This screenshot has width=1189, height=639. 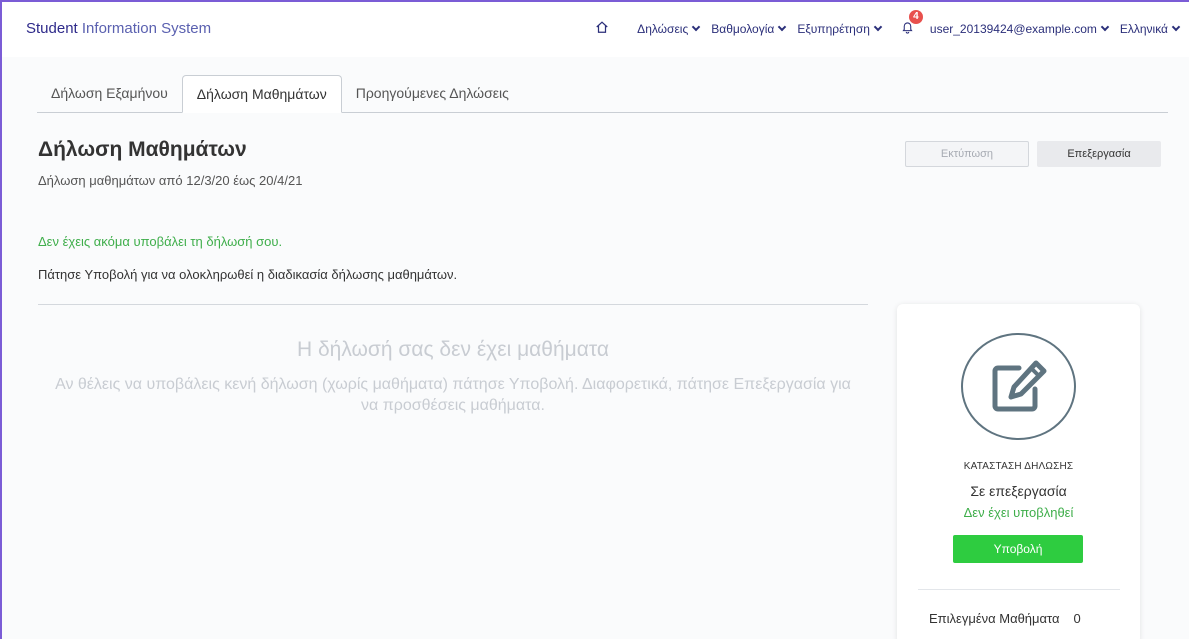 What do you see at coordinates (142, 149) in the screenshot?
I see `page-title: Δήλωση Μαθημάτων` at bounding box center [142, 149].